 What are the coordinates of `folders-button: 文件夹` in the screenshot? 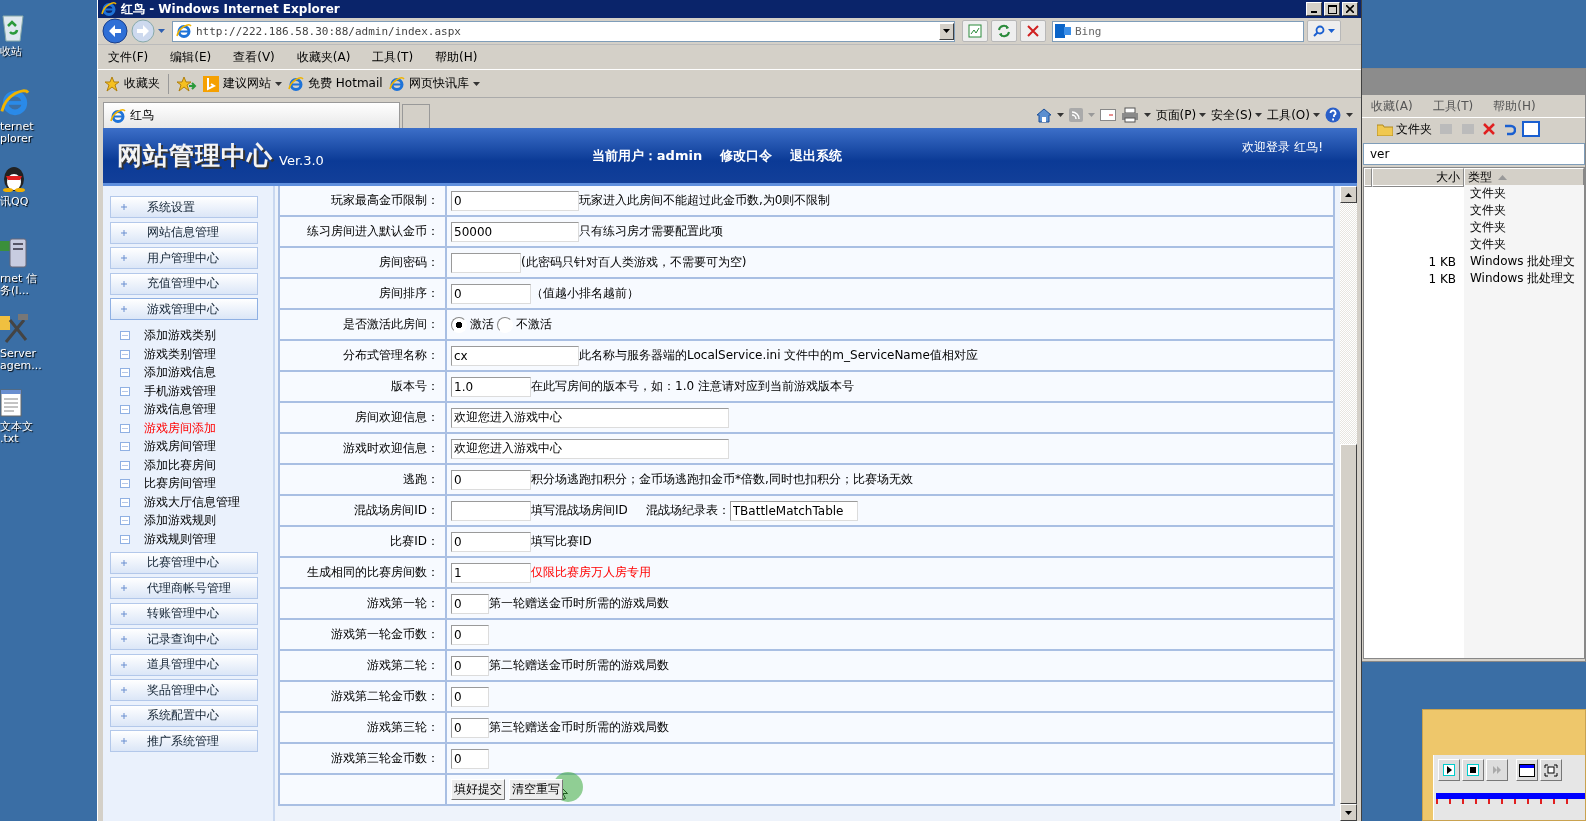 It's located at (1404, 129).